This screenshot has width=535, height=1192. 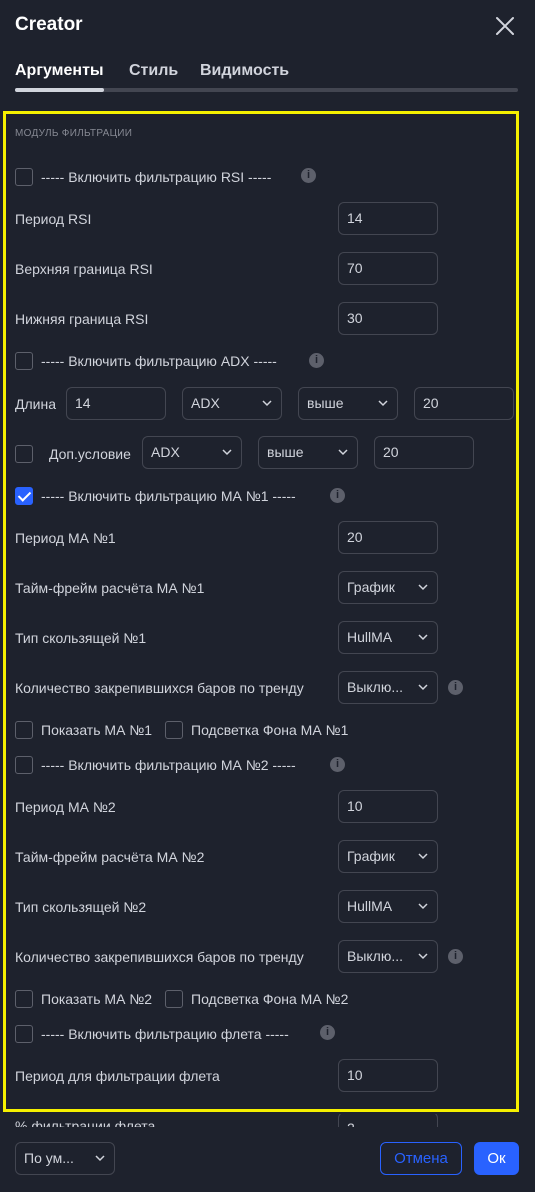 I want to click on tab-style: Стиль, so click(x=153, y=71).